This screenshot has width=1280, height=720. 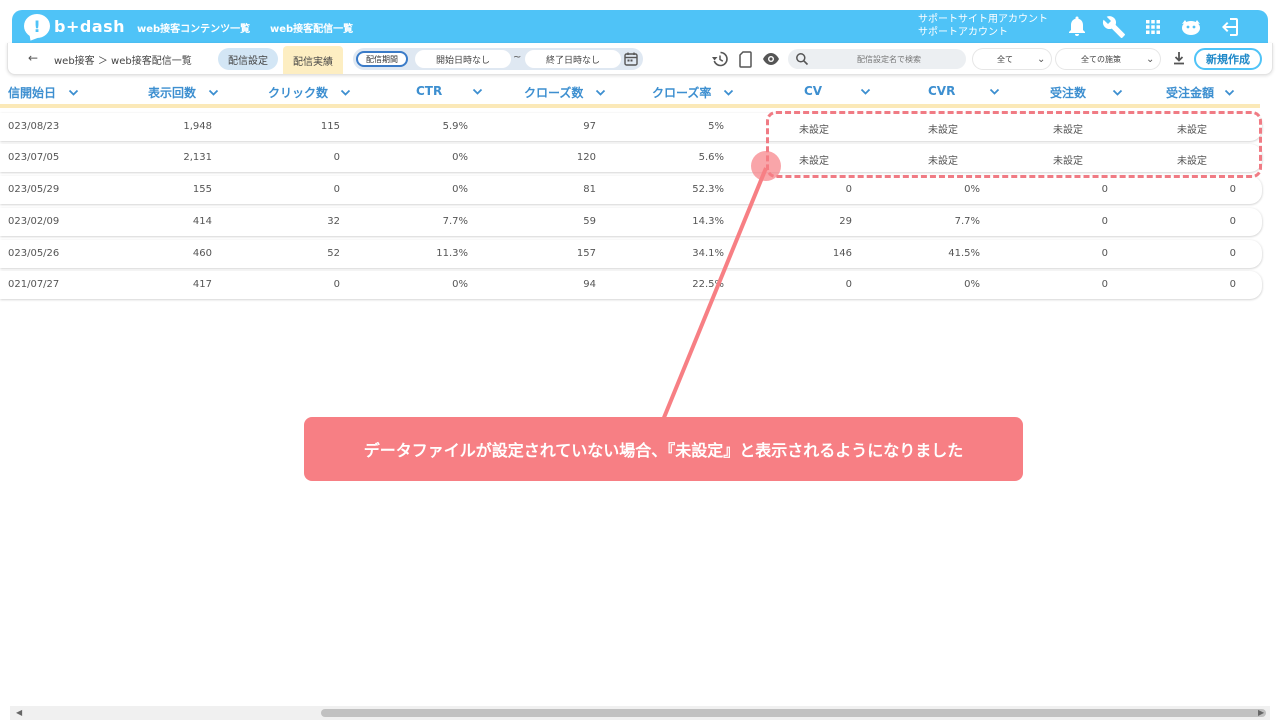 I want to click on header-underline, so click(x=630, y=106).